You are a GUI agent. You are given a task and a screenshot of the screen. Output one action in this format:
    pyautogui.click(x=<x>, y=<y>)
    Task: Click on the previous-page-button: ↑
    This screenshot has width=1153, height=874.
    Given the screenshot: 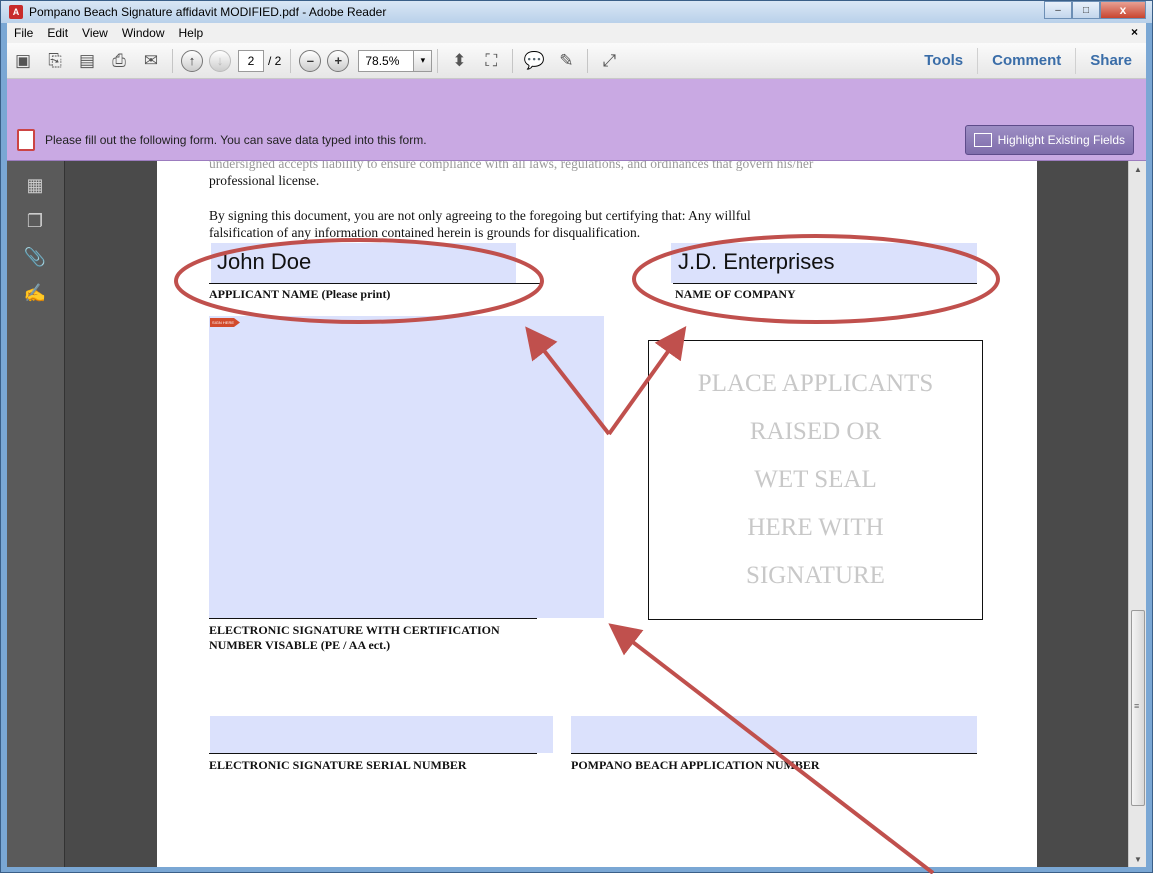 What is the action you would take?
    pyautogui.click(x=192, y=60)
    